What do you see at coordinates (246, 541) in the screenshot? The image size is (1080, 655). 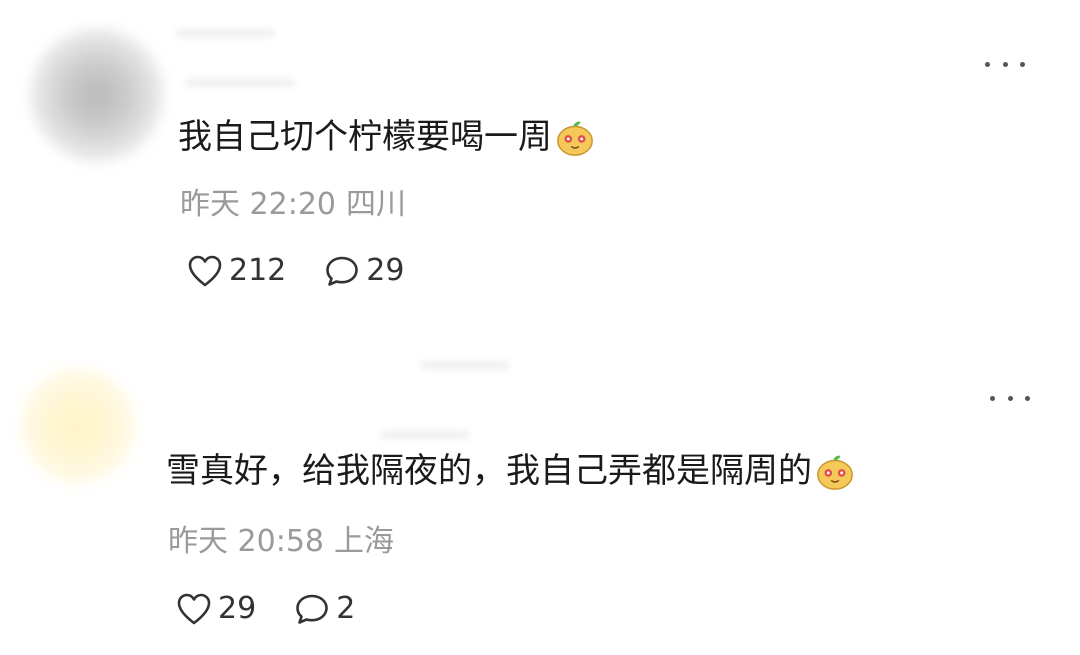 I see `comment-time: 昨天 20:58` at bounding box center [246, 541].